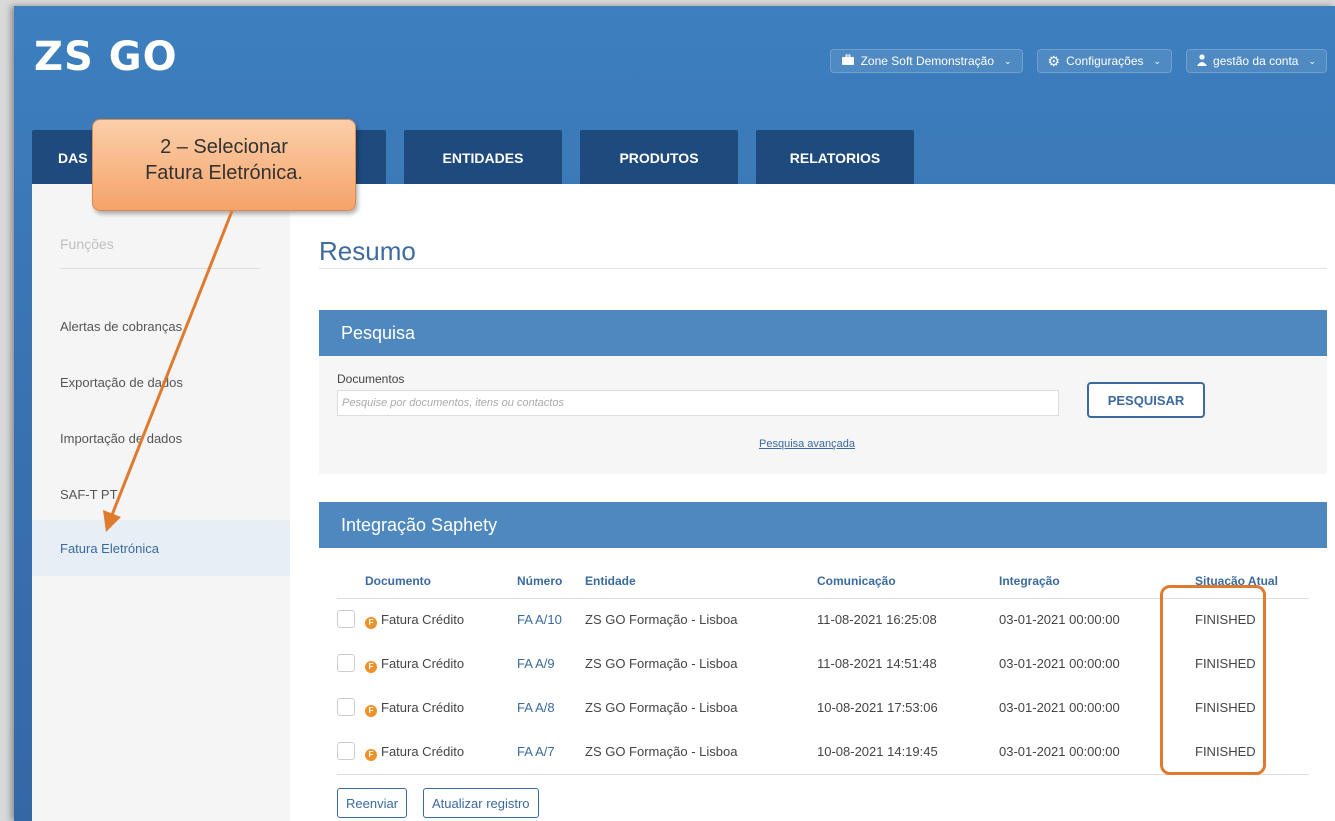 The height and width of the screenshot is (821, 1335). What do you see at coordinates (483, 158) in the screenshot?
I see `tab-entidades: ENTIDADES` at bounding box center [483, 158].